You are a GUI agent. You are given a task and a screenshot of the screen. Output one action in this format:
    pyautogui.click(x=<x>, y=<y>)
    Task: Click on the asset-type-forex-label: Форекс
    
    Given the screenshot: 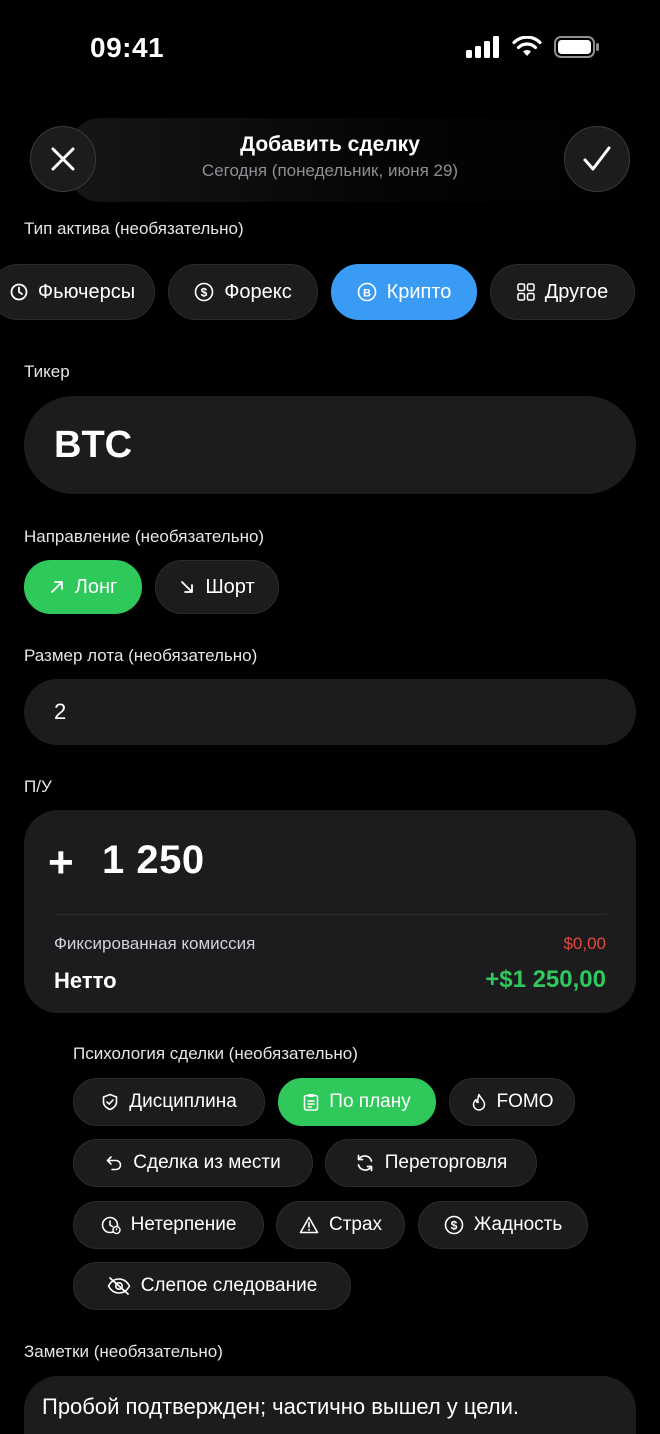 What is the action you would take?
    pyautogui.click(x=258, y=291)
    